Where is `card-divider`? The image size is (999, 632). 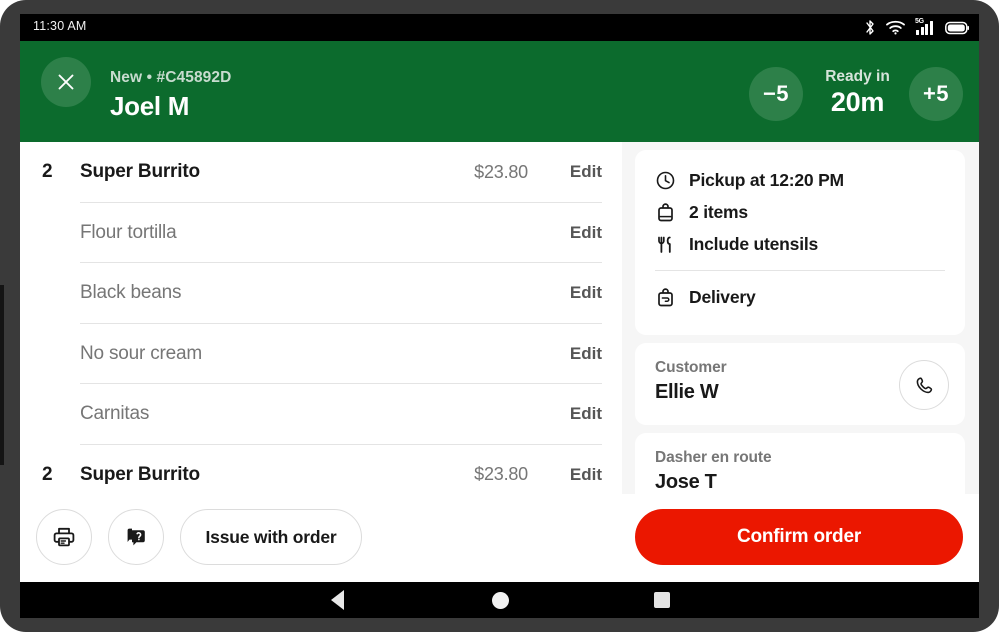 card-divider is located at coordinates (800, 270).